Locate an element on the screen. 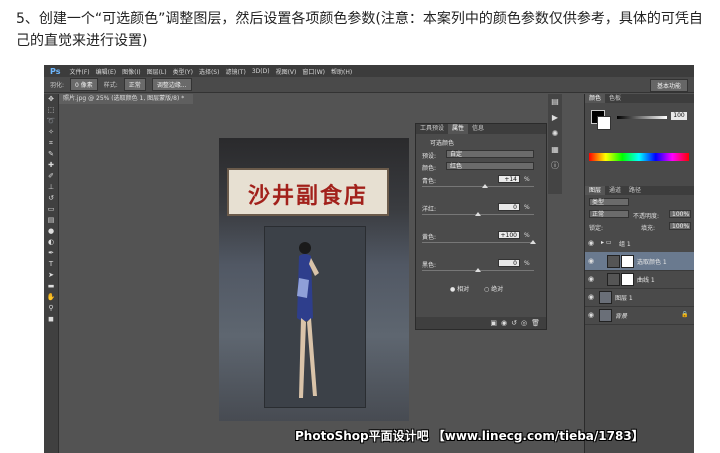  path-select-icon: ➤ is located at coordinates (51, 275).